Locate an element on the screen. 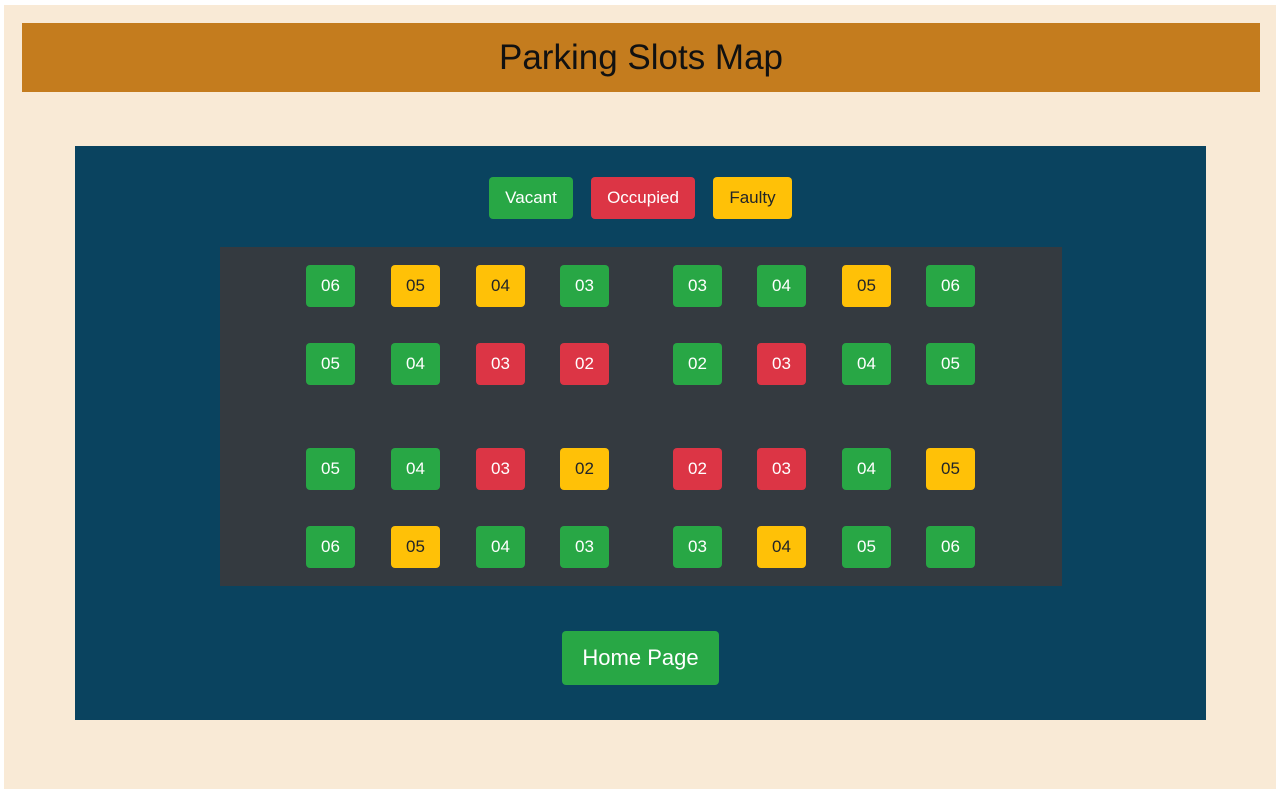  page-title: Parking Slots Map is located at coordinates (641, 57).